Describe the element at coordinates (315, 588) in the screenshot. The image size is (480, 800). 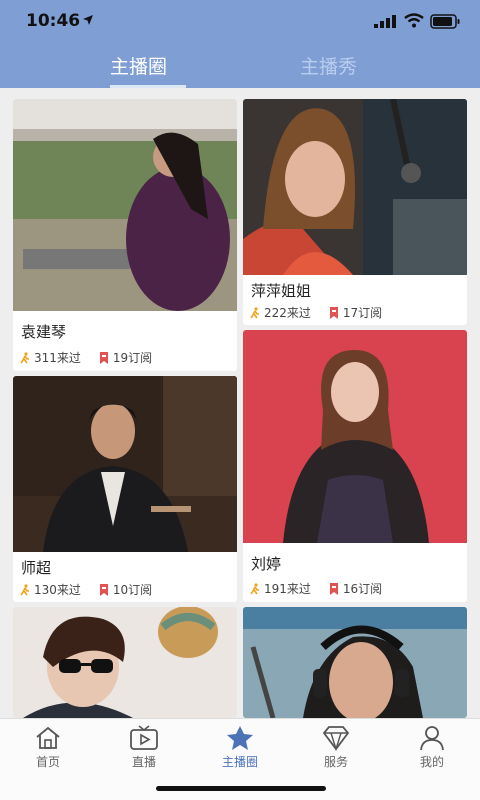
I see `anchor-stats: 191来过 16订阅` at that location.